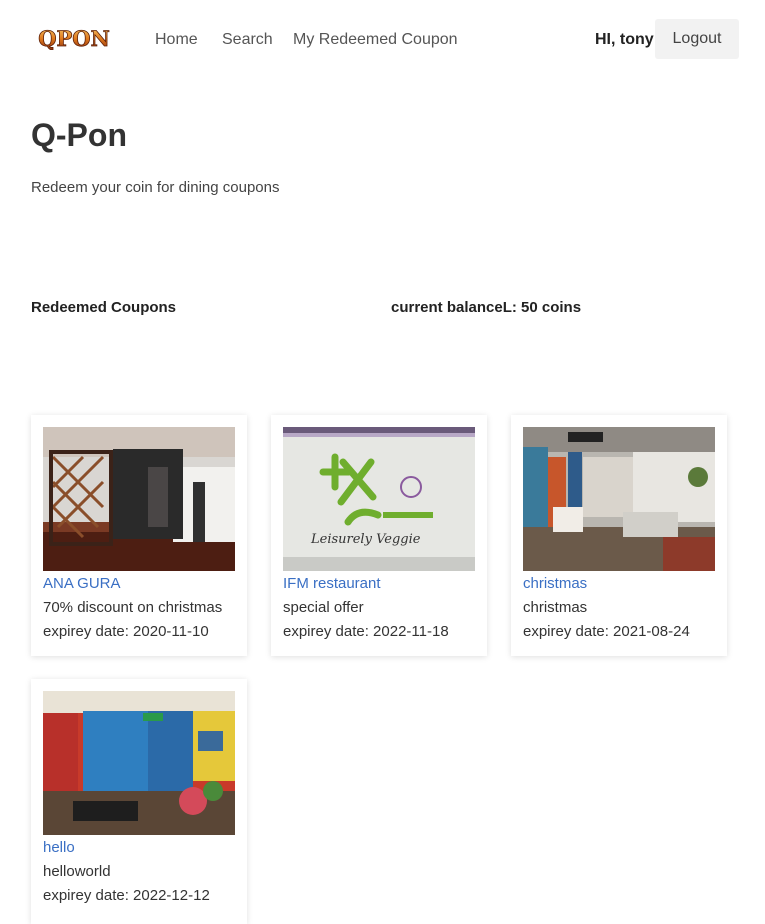 The height and width of the screenshot is (924, 765). What do you see at coordinates (375, 40) in the screenshot?
I see `nav-redeemed-coupon-link: My Redeemed Coupon` at bounding box center [375, 40].